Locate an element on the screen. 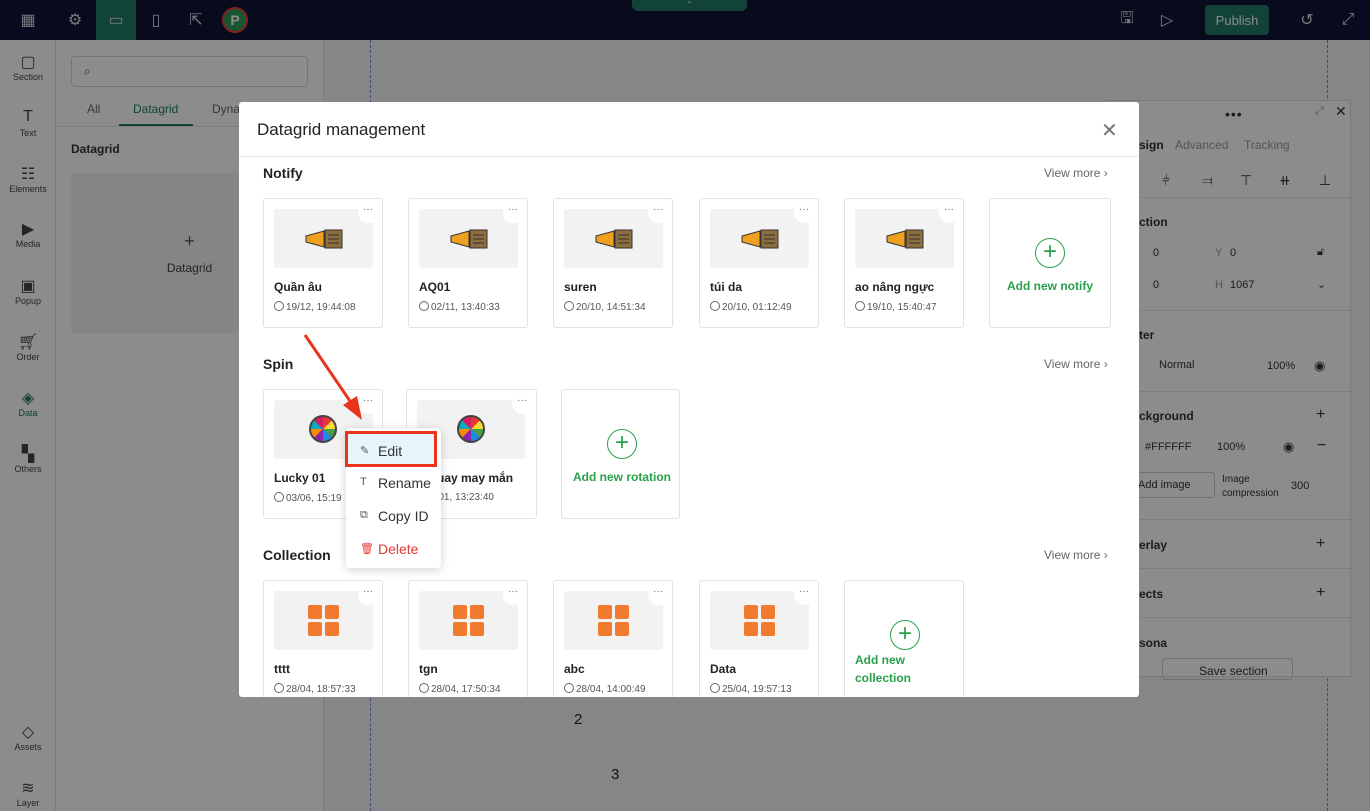 The height and width of the screenshot is (811, 1370). section-title-notify: Notify is located at coordinates (283, 173).